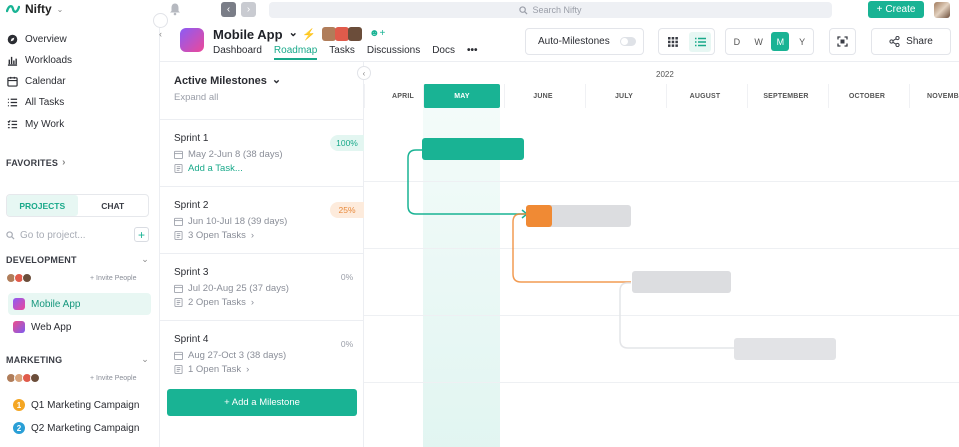  What do you see at coordinates (309, 34) in the screenshot?
I see `automation-icon: ⚡` at bounding box center [309, 34].